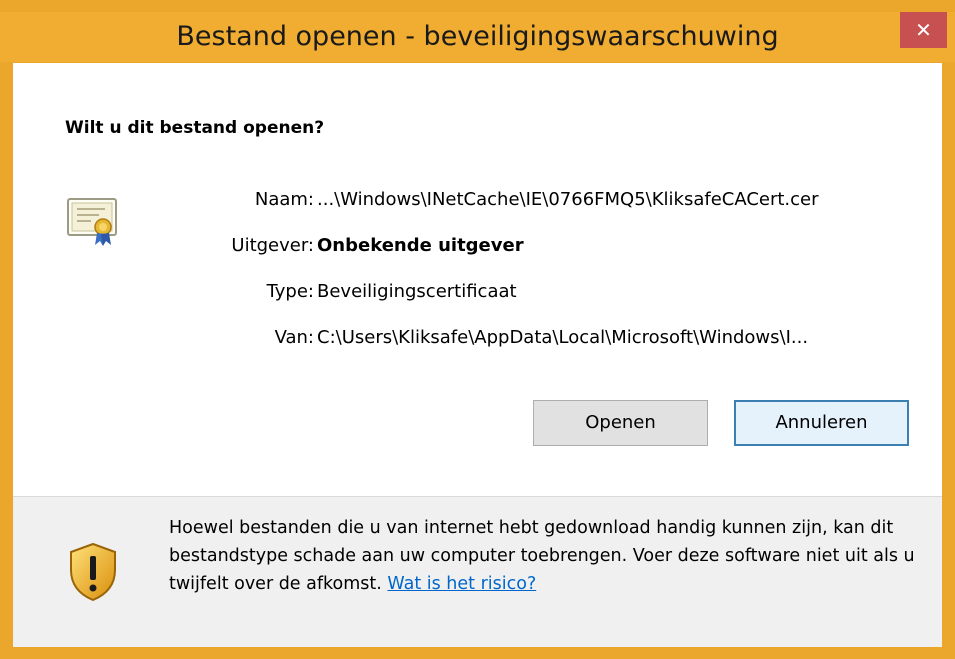  I want to click on from-label: Van:, so click(294, 337).